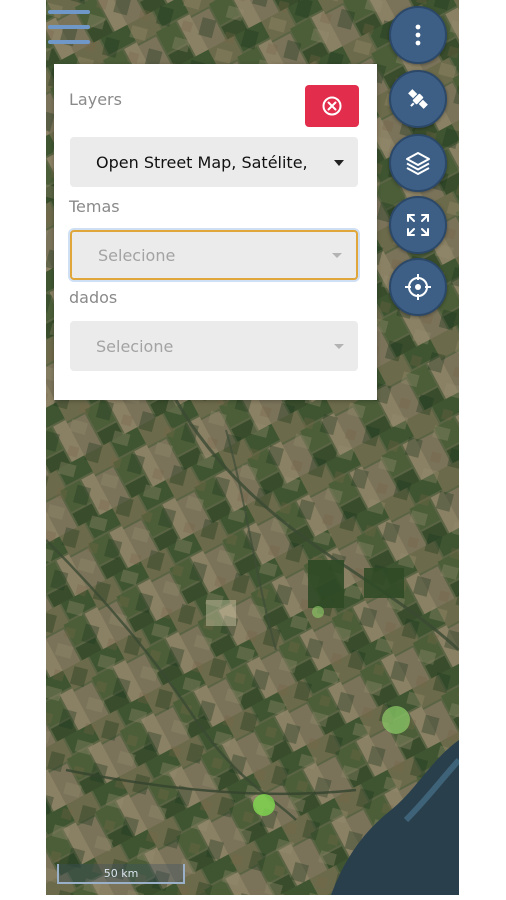  I want to click on layers-button, so click(418, 163).